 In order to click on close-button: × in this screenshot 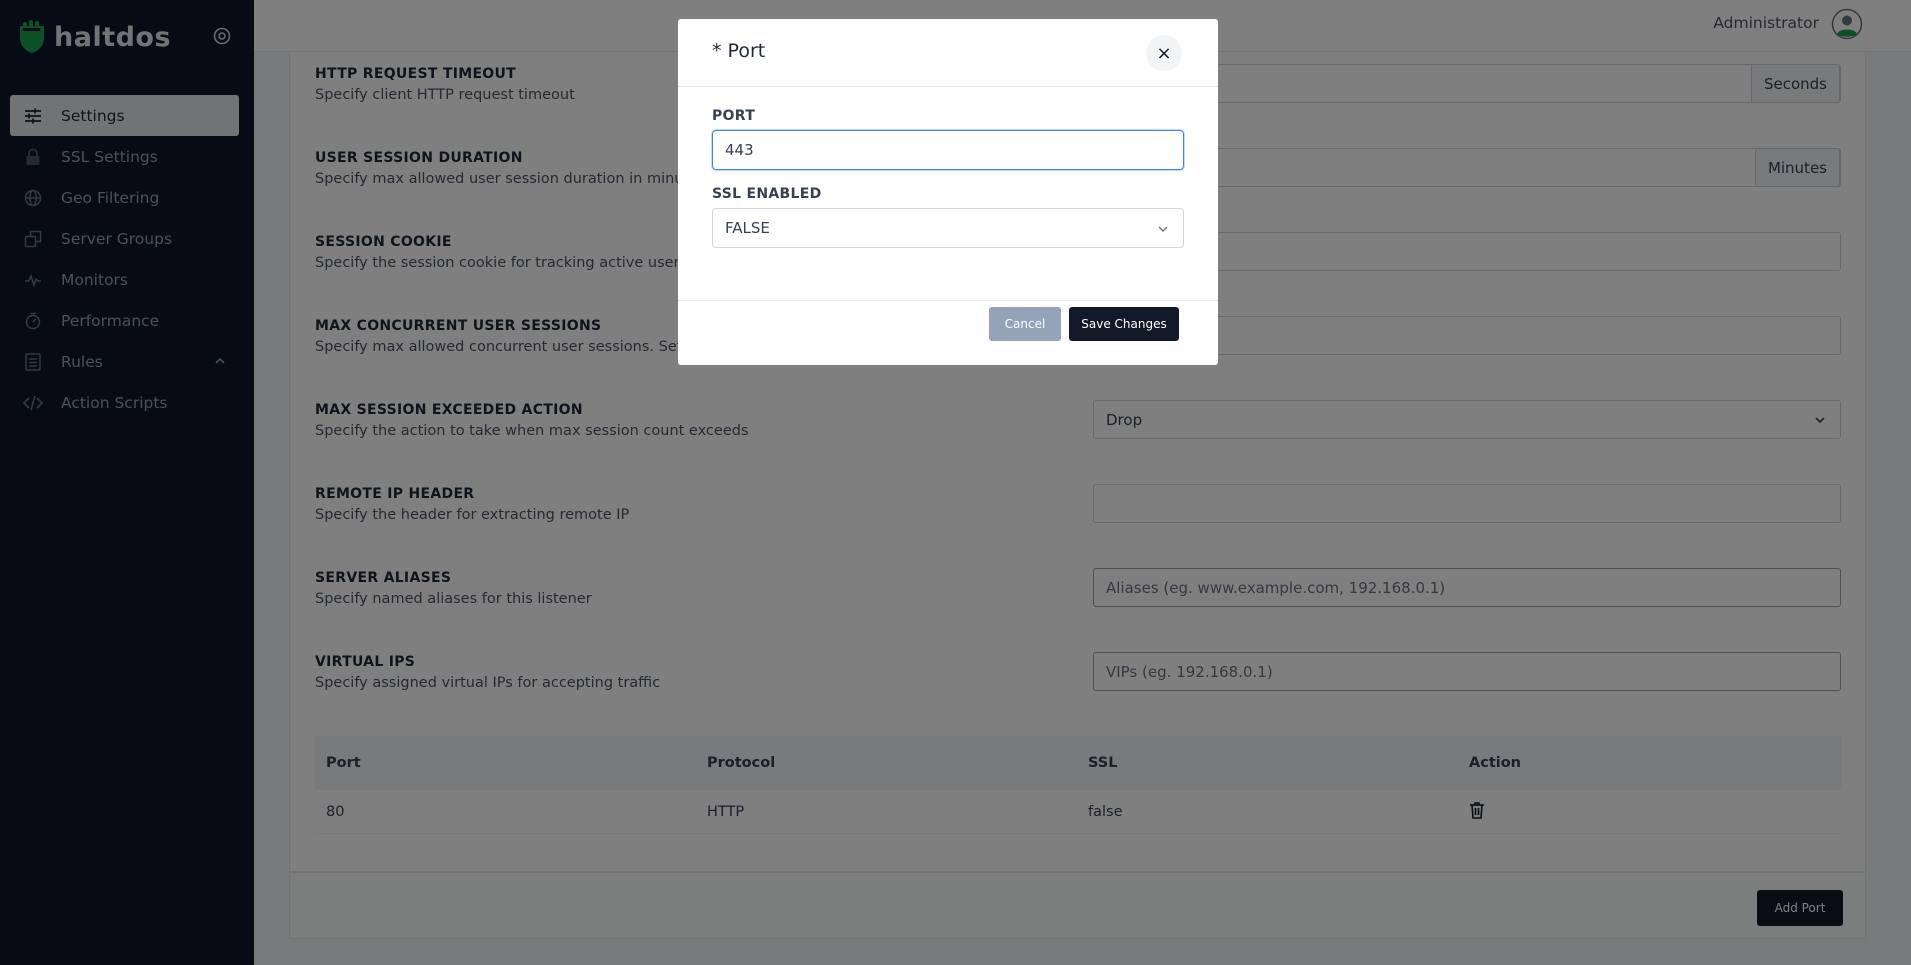, I will do `click(1164, 53)`.